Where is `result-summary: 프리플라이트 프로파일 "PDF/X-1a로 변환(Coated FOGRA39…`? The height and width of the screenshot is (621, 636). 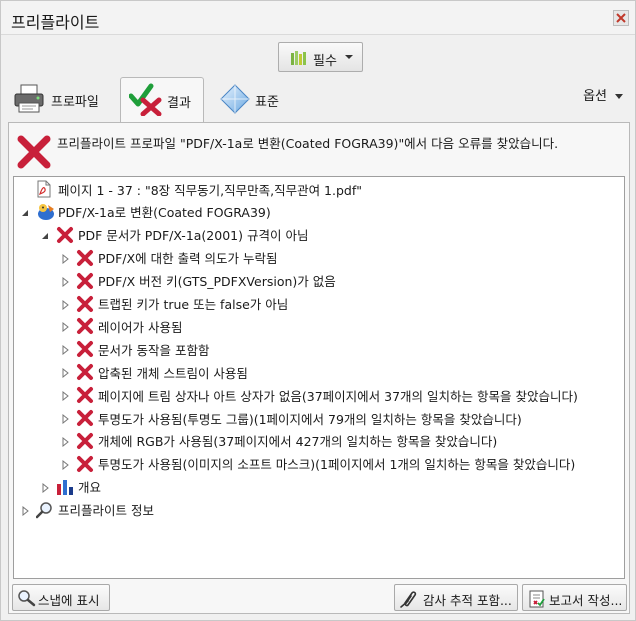 result-summary: 프리플라이트 프로파일 "PDF/X-1a로 변환(Coated FOGRA39… is located at coordinates (322, 153).